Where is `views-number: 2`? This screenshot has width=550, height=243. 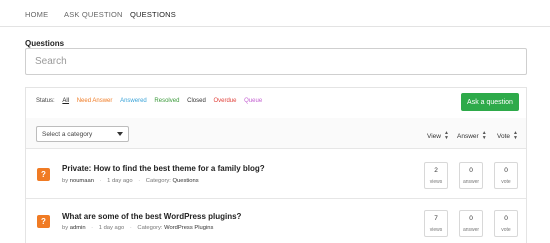
views-number: 2 is located at coordinates (436, 170).